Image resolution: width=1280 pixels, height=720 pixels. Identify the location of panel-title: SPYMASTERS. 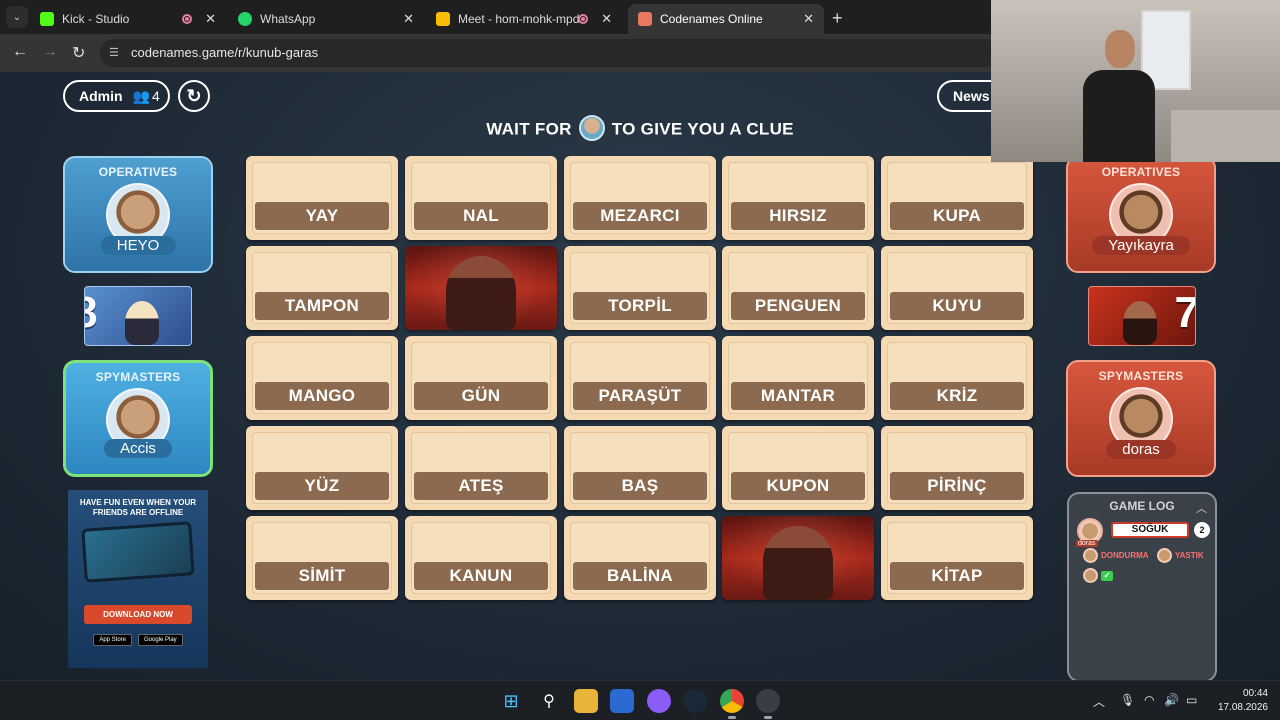
(1141, 376).